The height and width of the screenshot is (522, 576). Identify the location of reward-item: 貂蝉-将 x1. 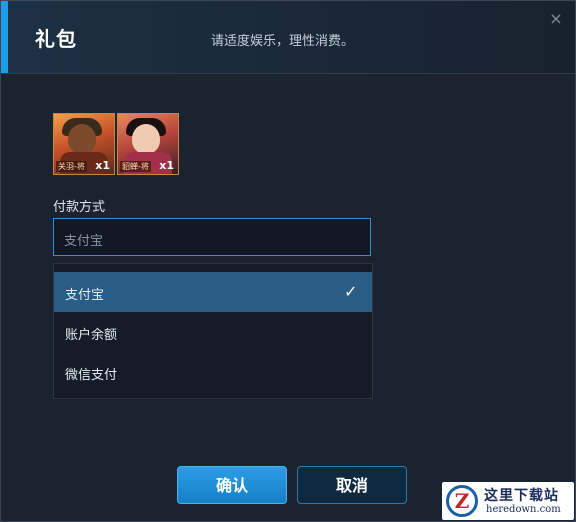
(148, 144).